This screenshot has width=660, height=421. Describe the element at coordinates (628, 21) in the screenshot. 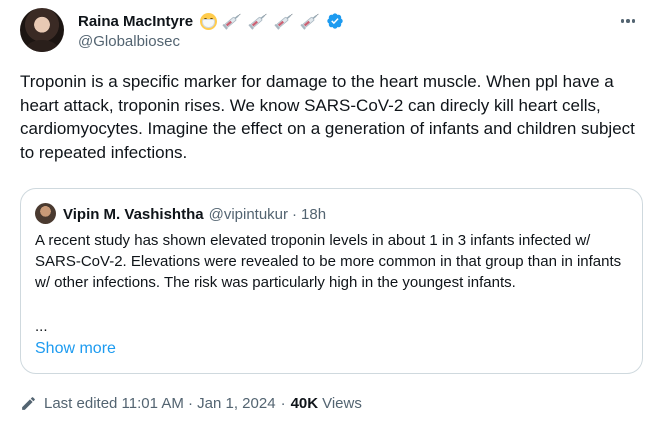

I see `more-options-icon` at that location.